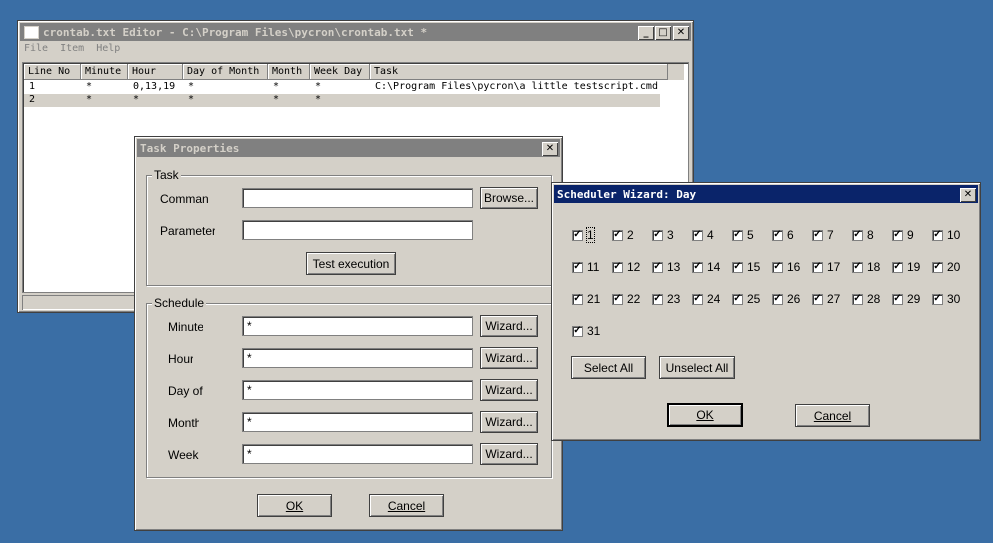  Describe the element at coordinates (646, 33) in the screenshot. I see `minimize-icon: _` at that location.